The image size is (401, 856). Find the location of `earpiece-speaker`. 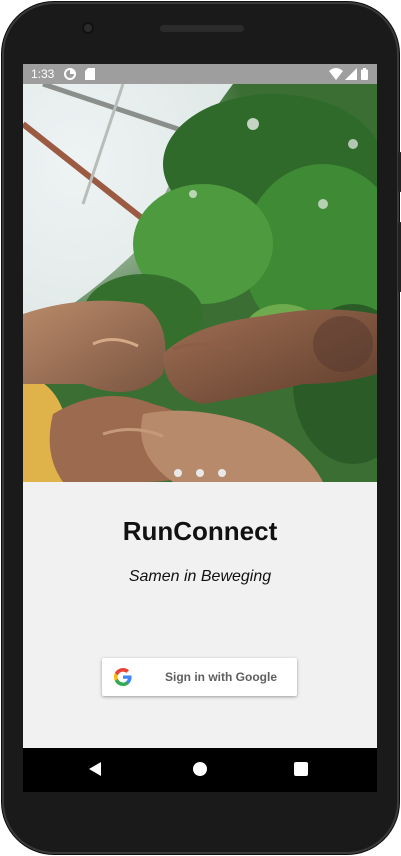

earpiece-speaker is located at coordinates (202, 28).